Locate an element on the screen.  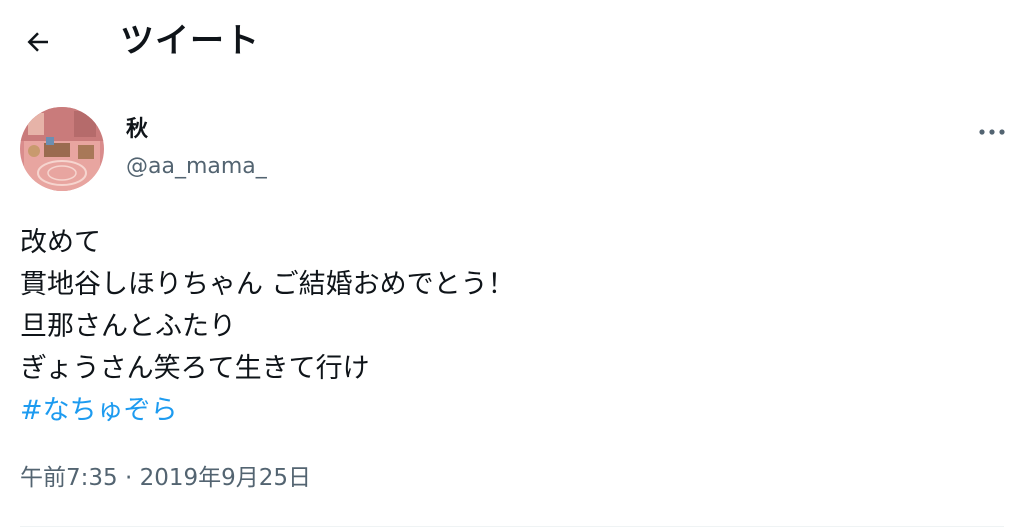
user-handle: @aa_mama_ is located at coordinates (196, 167).